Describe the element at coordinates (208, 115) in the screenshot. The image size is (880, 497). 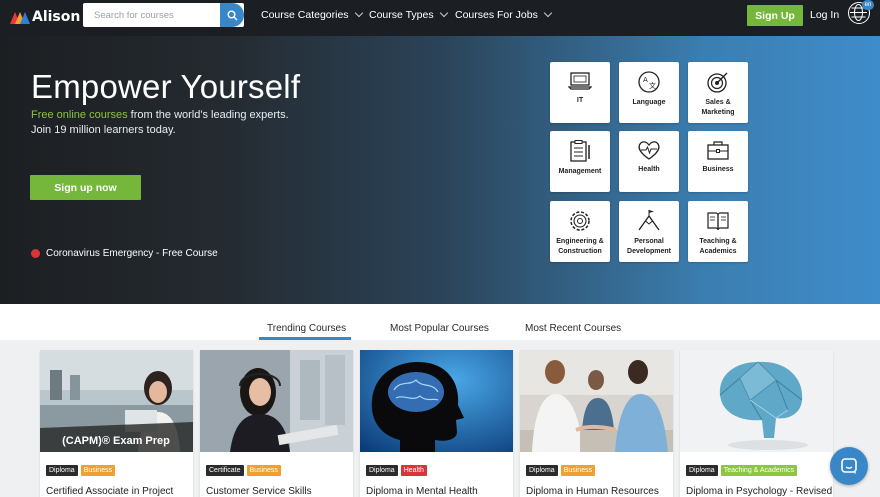
I see `hero-sub-rest: from the world's leading experts.` at that location.